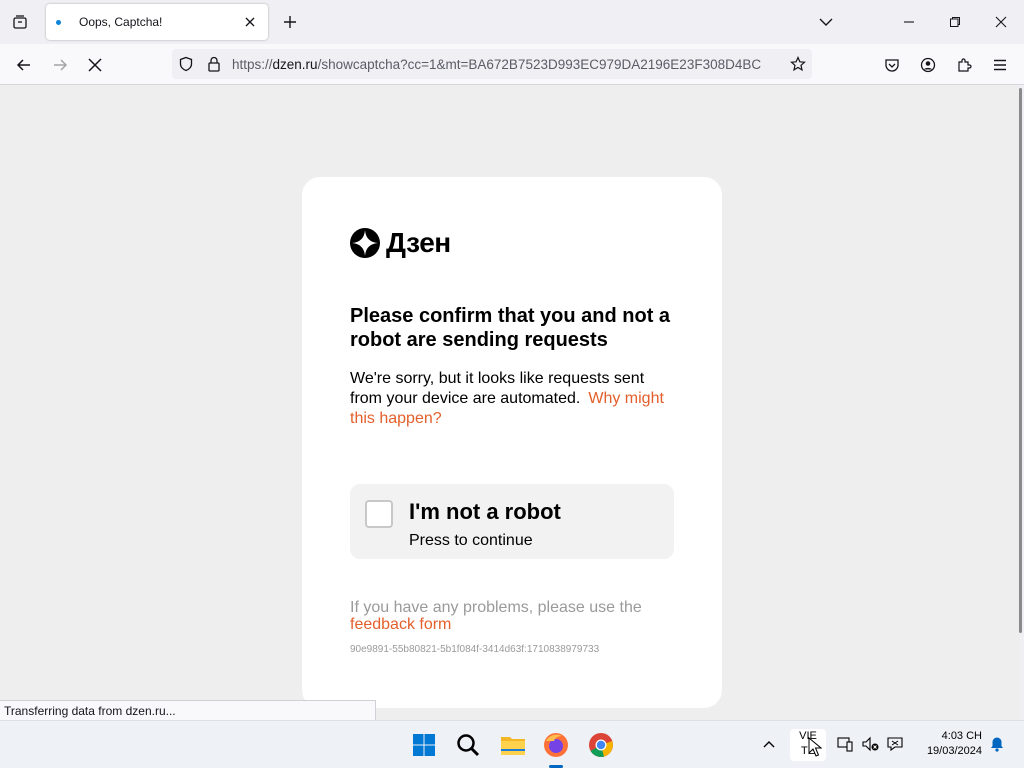 Image resolution: width=1024 pixels, height=768 pixels. Describe the element at coordinates (496, 607) in the screenshot. I see `problems-text: If you have any problems, please use the` at that location.